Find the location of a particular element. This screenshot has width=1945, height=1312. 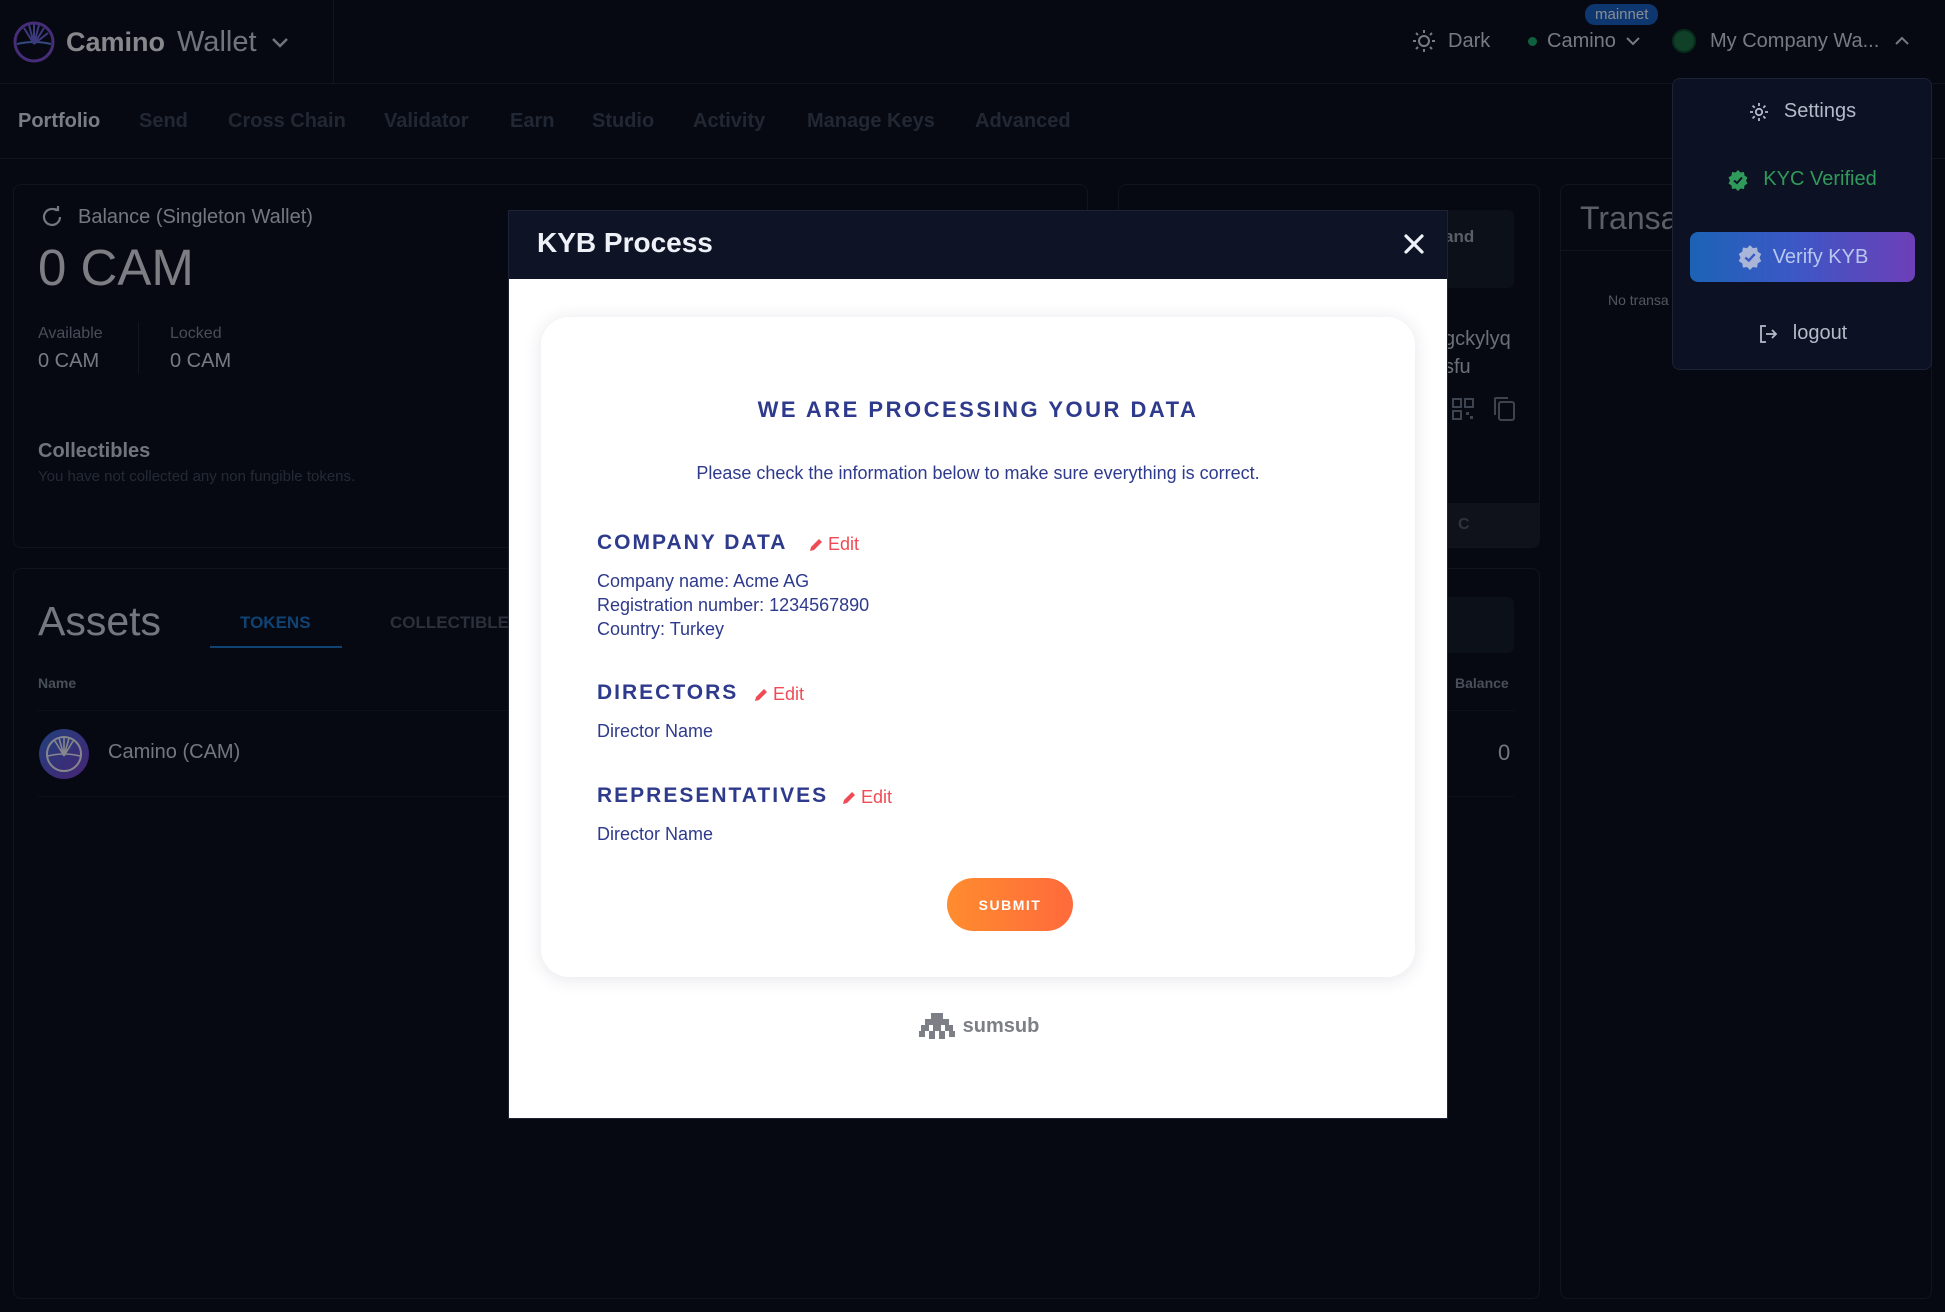

verify-kyb-button: Verify KYB is located at coordinates (1802, 257).